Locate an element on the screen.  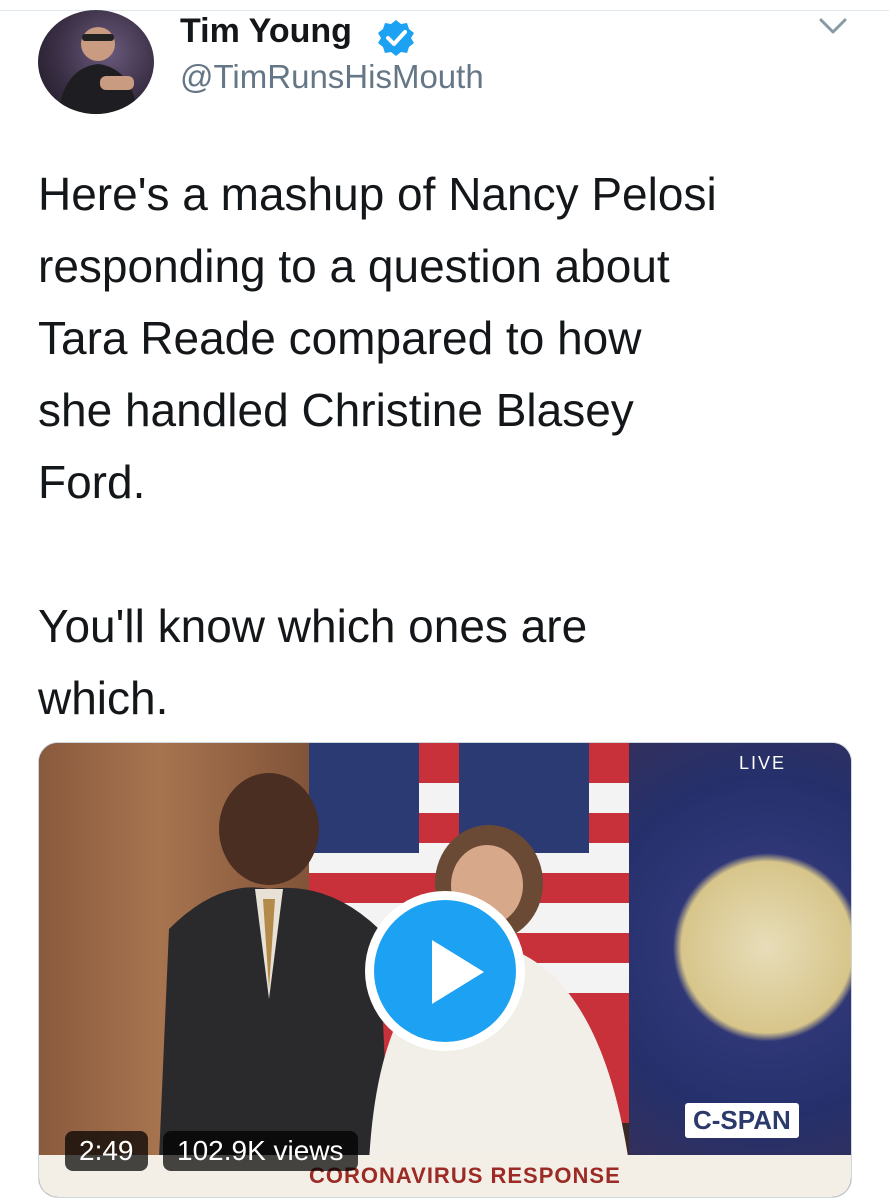
play-button-circle is located at coordinates (445, 971).